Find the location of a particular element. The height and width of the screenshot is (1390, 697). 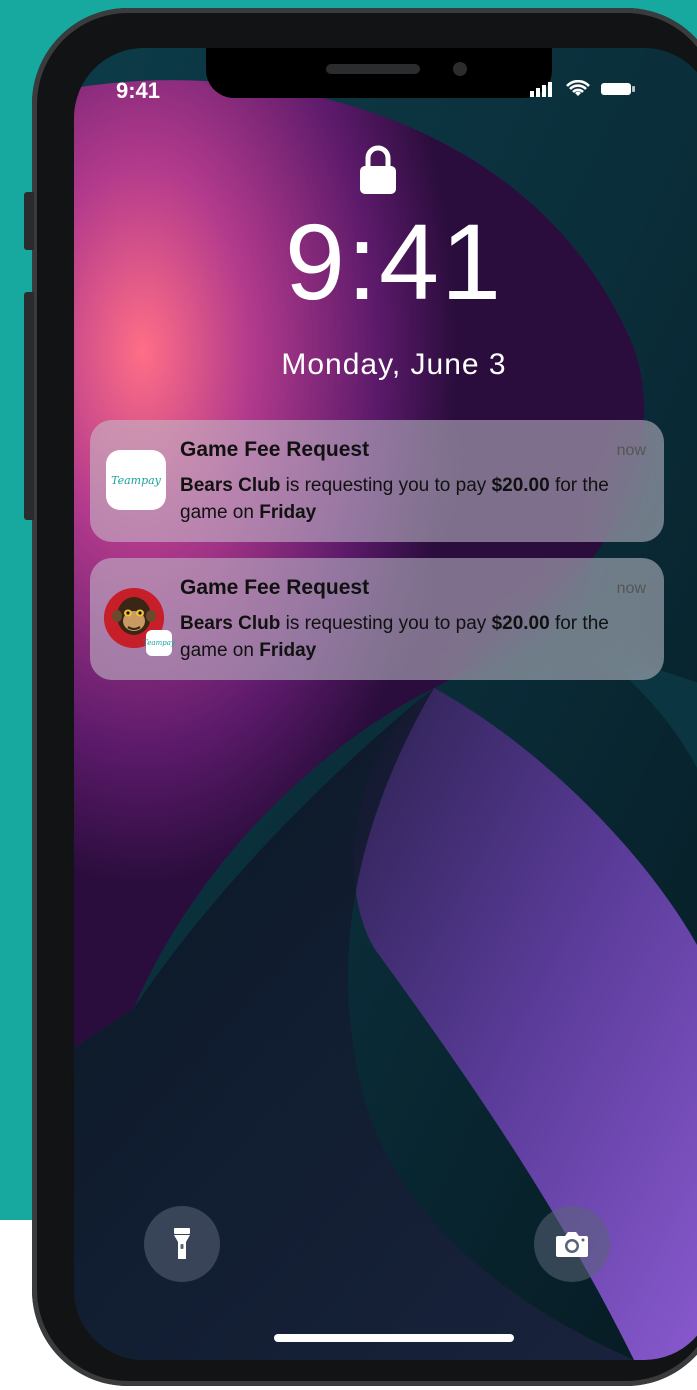

badge-text: Teampay is located at coordinates (159, 643).